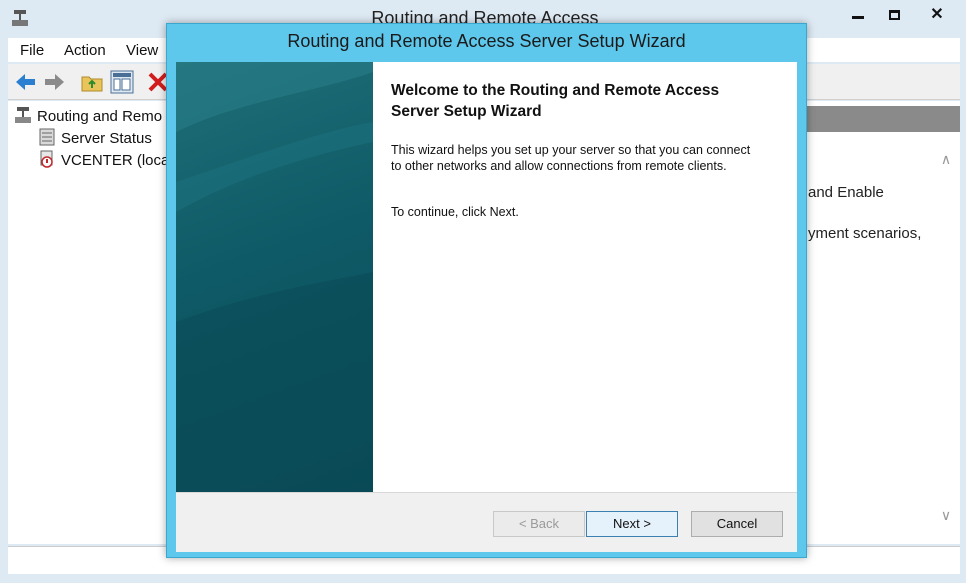 The width and height of the screenshot is (966, 583). What do you see at coordinates (858, 15) in the screenshot?
I see `minimize-button` at bounding box center [858, 15].